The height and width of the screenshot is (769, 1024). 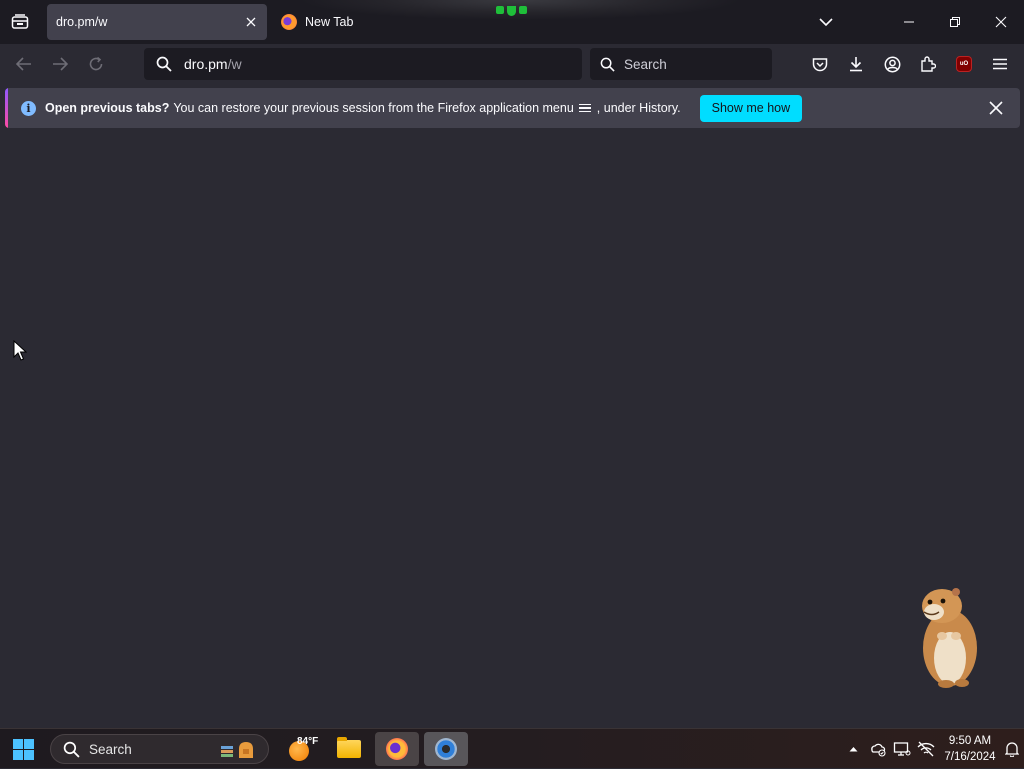 I want to click on show-me-how-button: Show me how, so click(x=751, y=108).